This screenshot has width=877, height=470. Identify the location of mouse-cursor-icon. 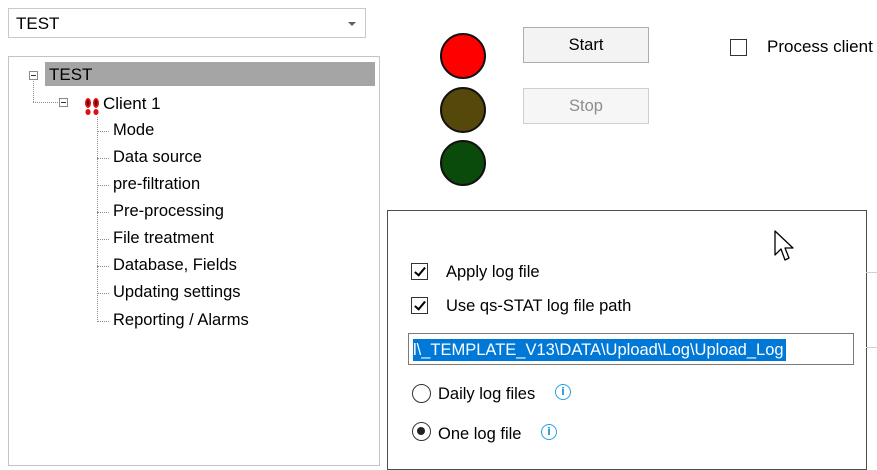
(784, 245).